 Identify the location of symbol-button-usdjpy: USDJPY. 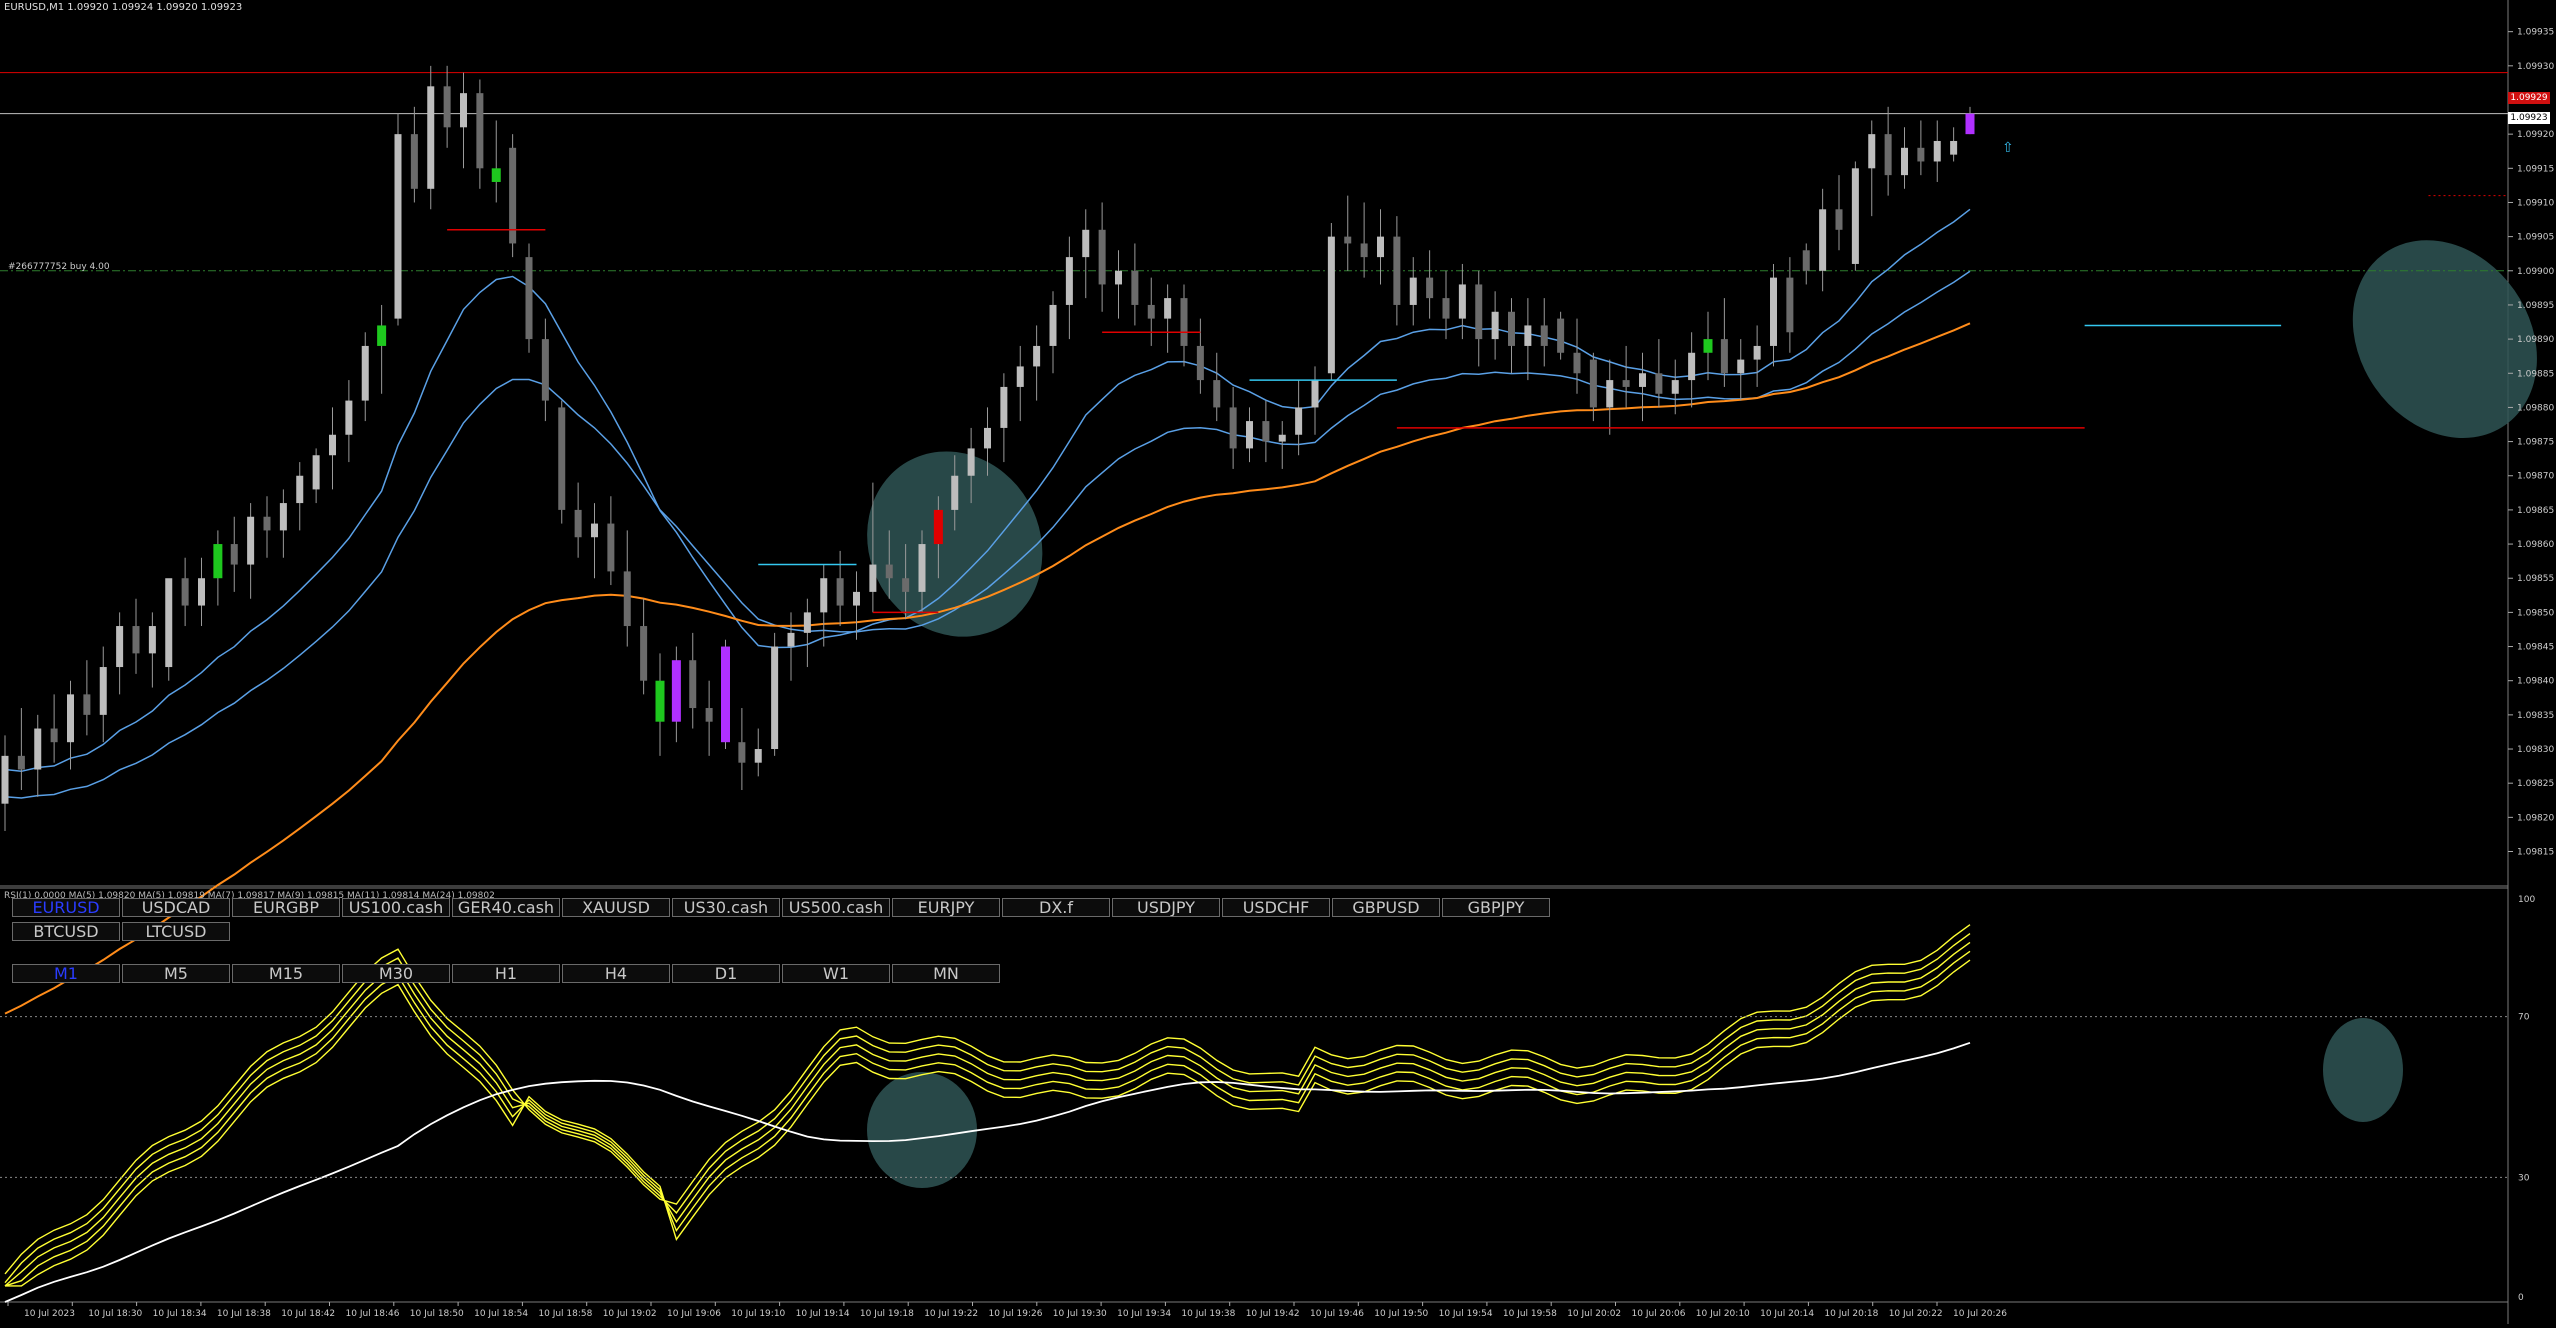
(1166, 907).